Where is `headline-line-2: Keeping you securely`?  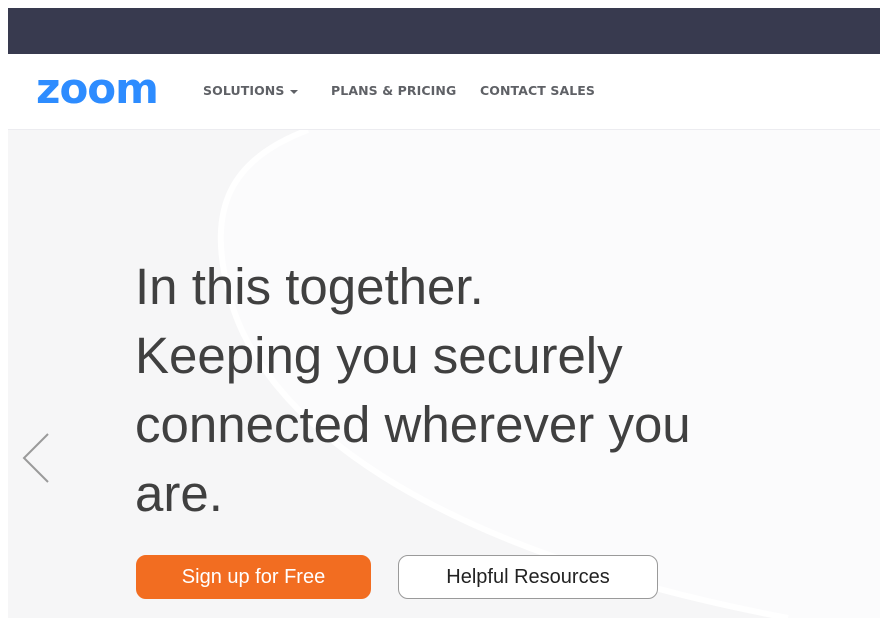
headline-line-2: Keeping you securely is located at coordinates (379, 355).